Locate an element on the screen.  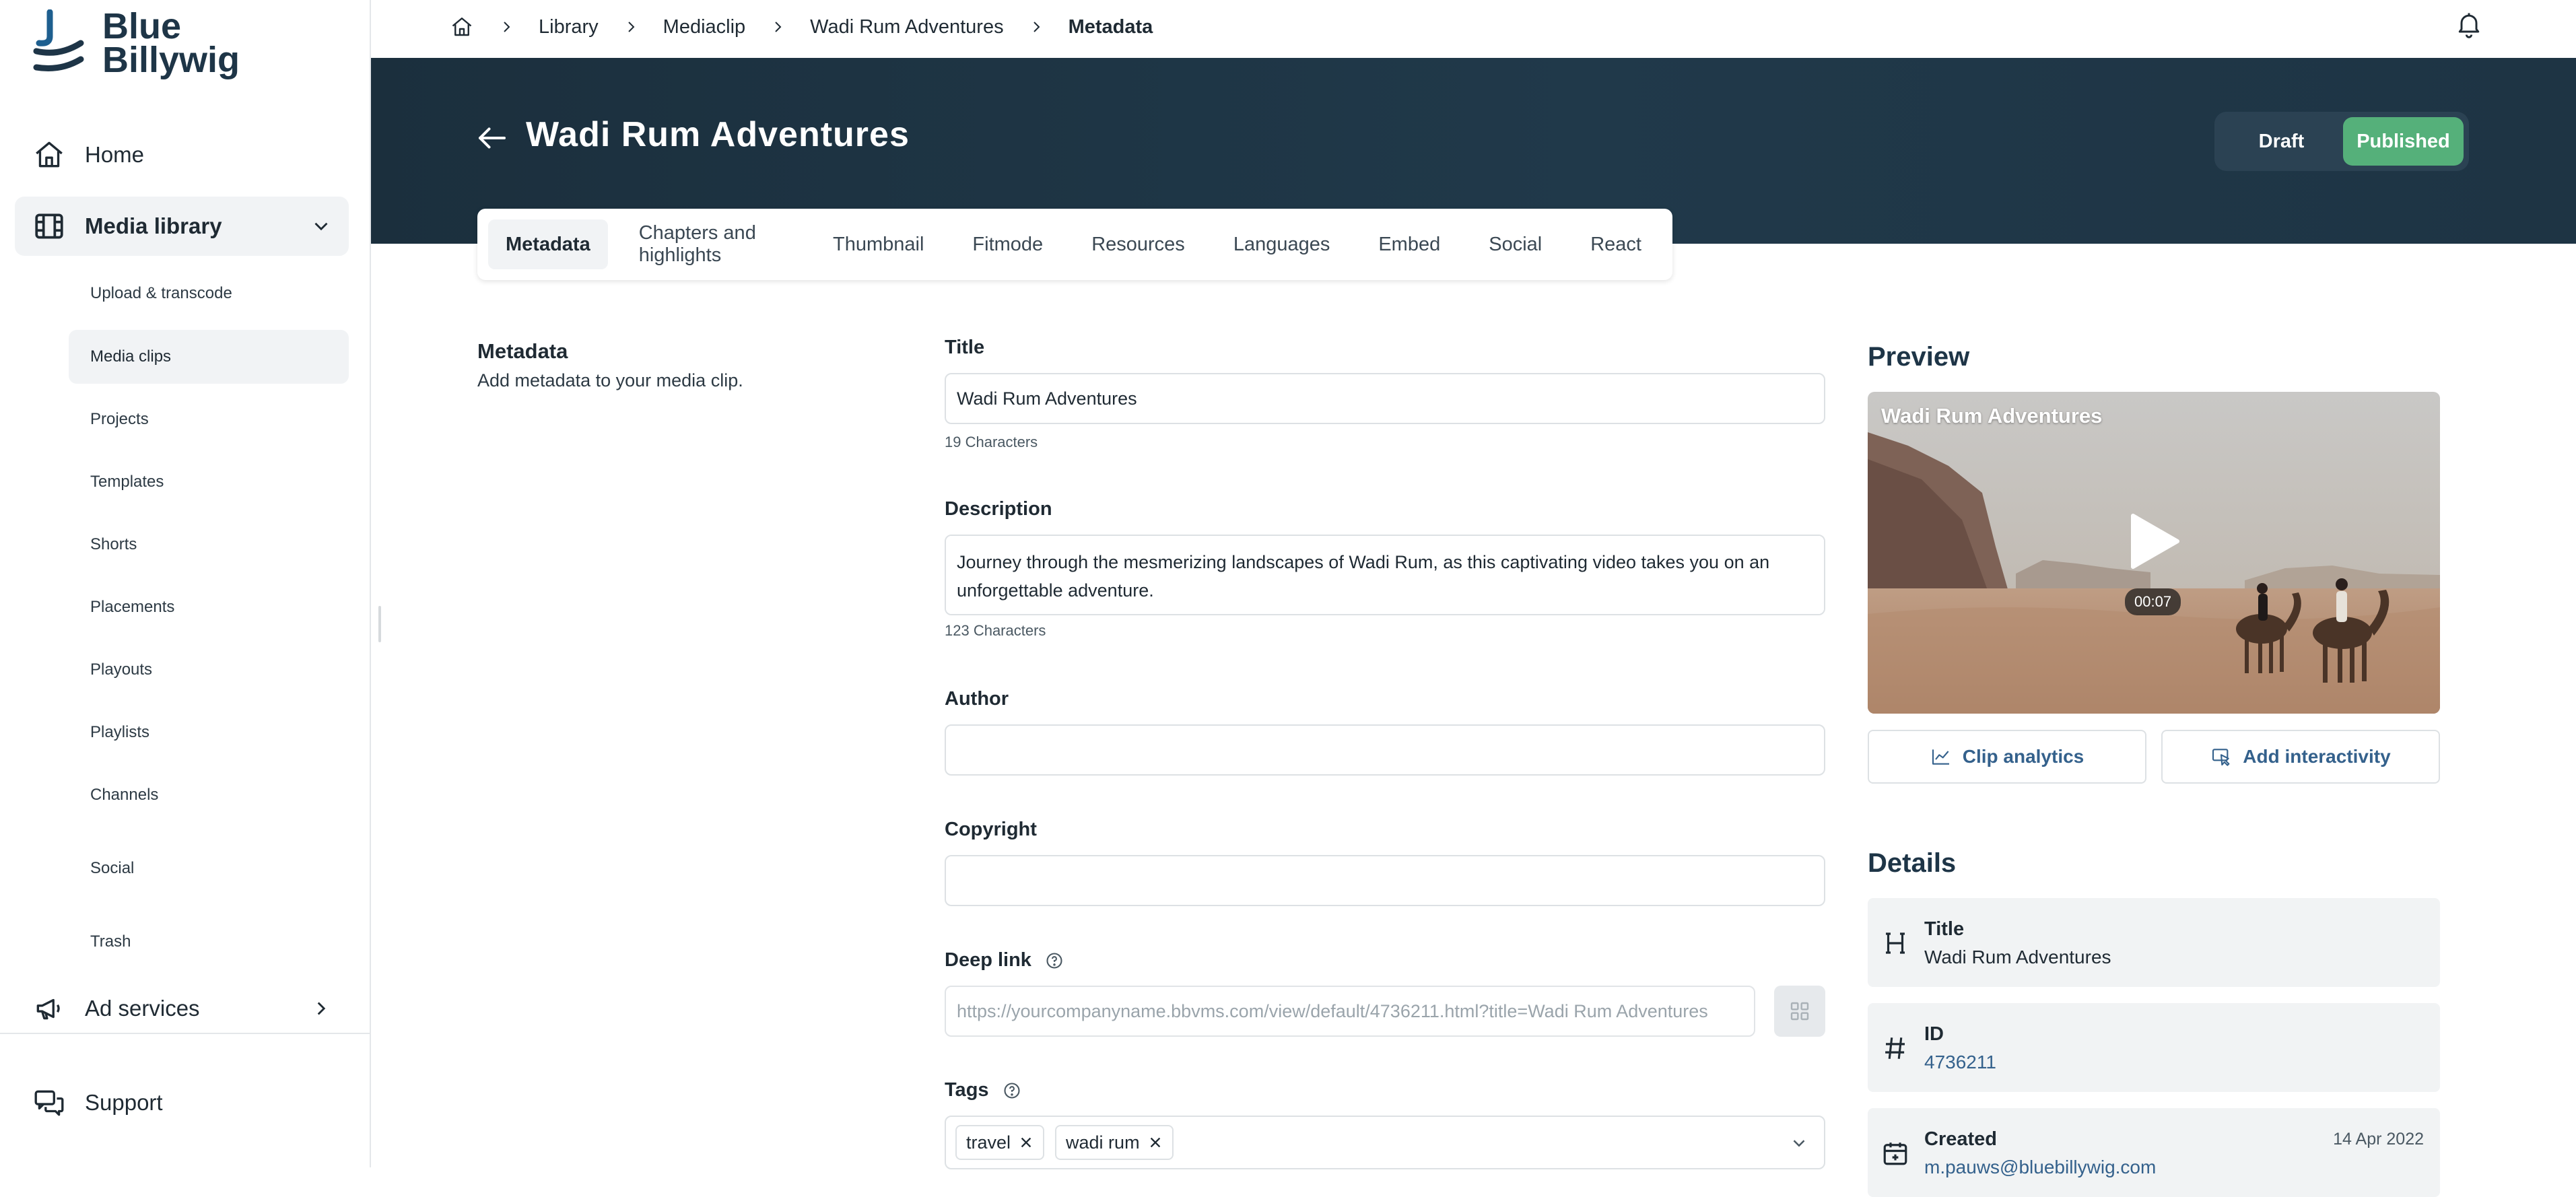
sidebar-item-media-library: Media library is located at coordinates (182, 226).